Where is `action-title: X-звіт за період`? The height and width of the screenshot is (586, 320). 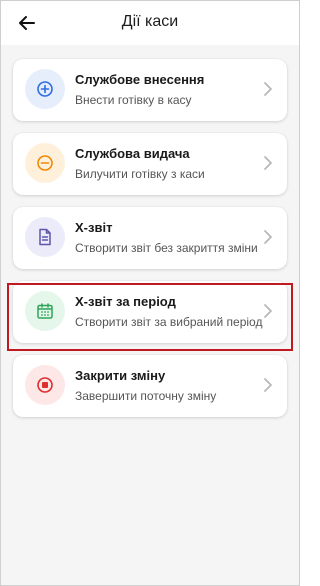
action-title: X-звіт за період is located at coordinates (125, 301).